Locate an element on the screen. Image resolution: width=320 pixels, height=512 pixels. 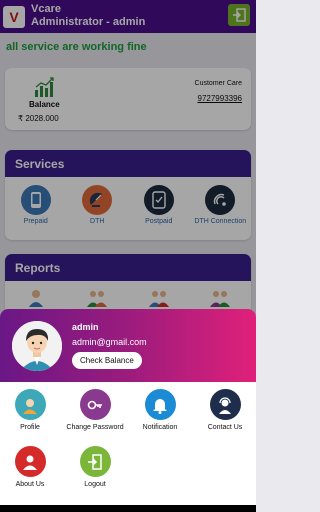
profile-header: admin admin@gmail.com Check Balance is located at coordinates (128, 345).